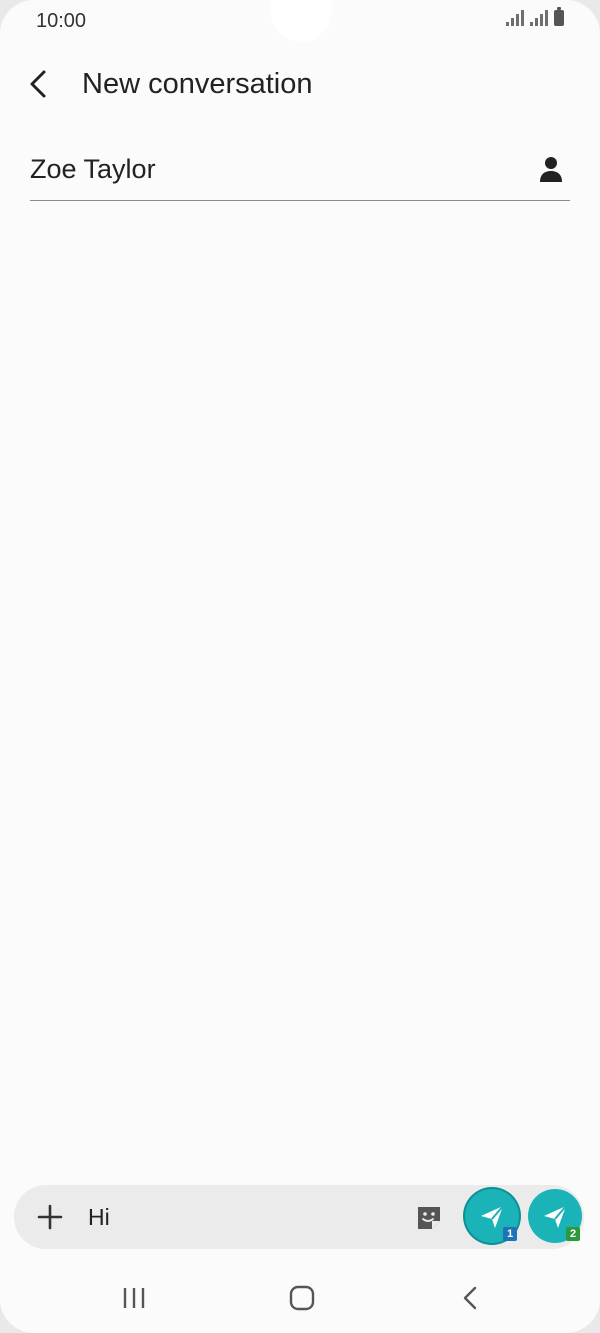 The height and width of the screenshot is (1333, 600). I want to click on sim1-badge: 1, so click(510, 1234).